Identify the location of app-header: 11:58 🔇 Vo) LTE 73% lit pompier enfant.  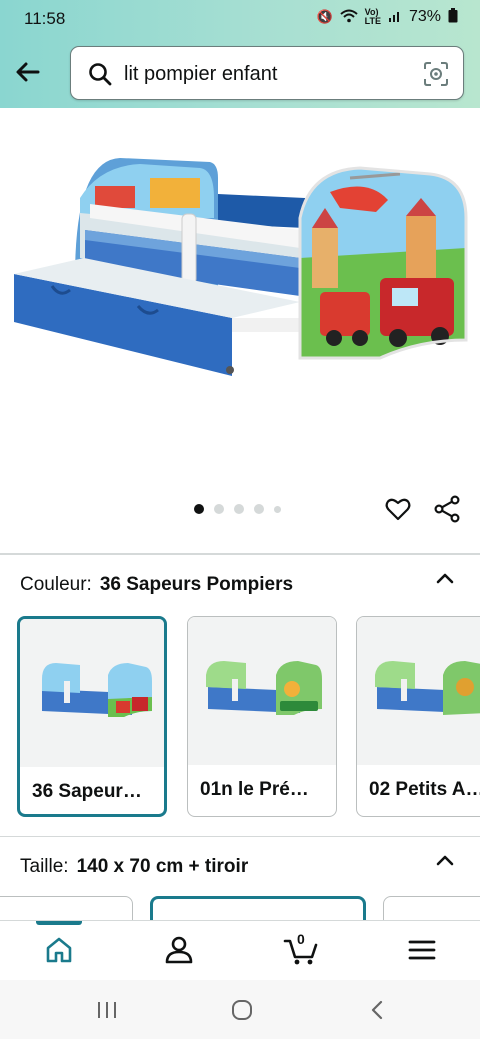
(240, 54).